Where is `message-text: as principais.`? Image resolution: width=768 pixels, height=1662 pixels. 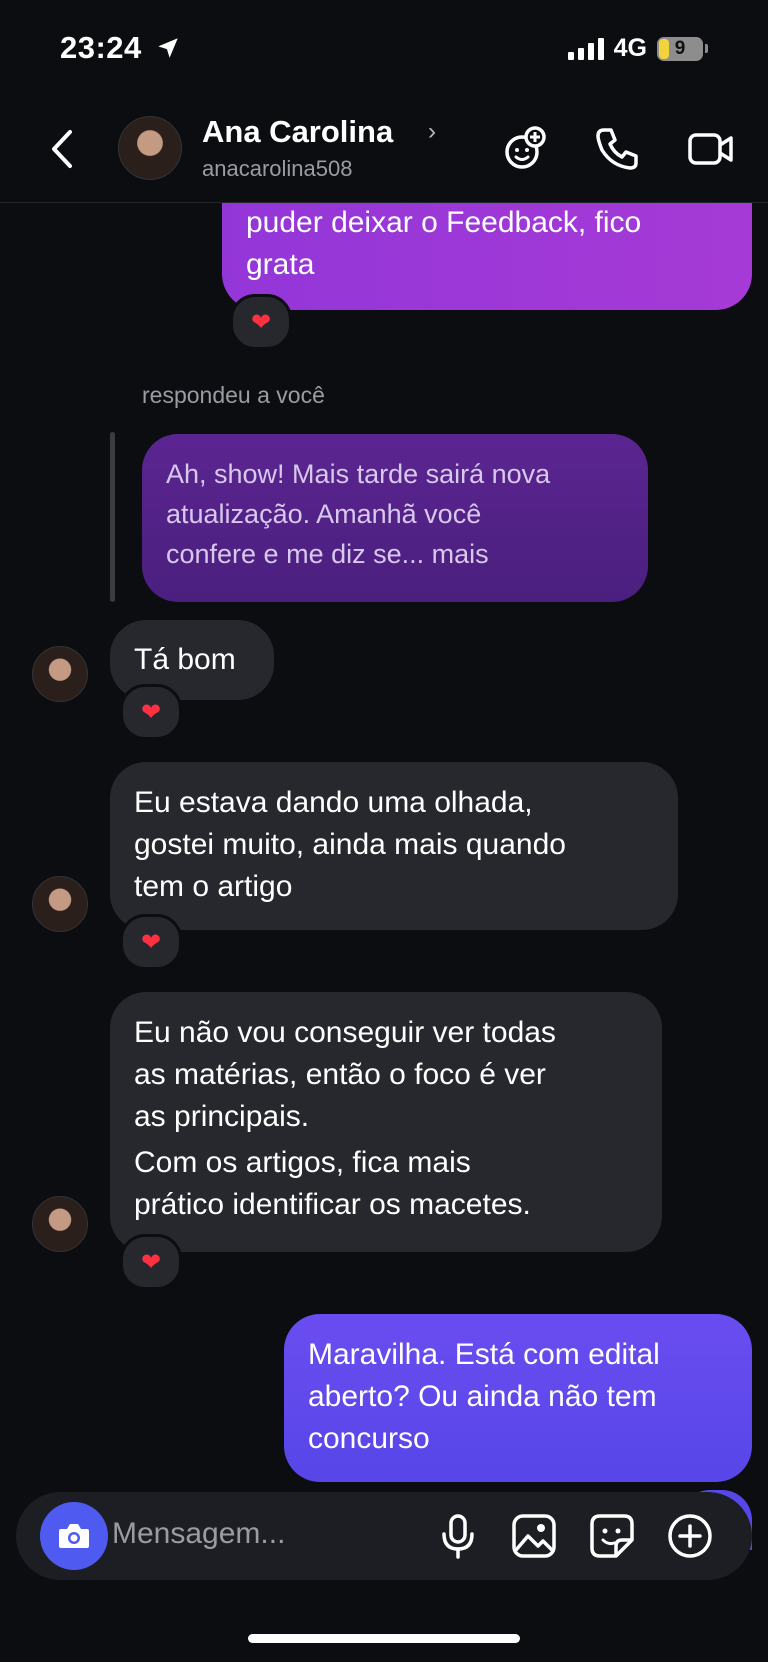 message-text: as principais. is located at coordinates (222, 1116).